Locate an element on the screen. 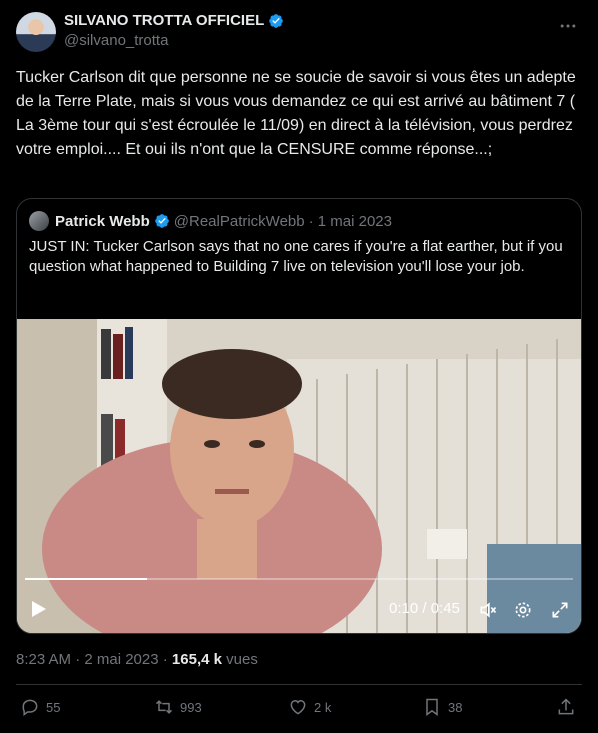 This screenshot has height=733, width=598. author-name-row: SILVANO TROTTA OFFICIEL is located at coordinates (174, 20).